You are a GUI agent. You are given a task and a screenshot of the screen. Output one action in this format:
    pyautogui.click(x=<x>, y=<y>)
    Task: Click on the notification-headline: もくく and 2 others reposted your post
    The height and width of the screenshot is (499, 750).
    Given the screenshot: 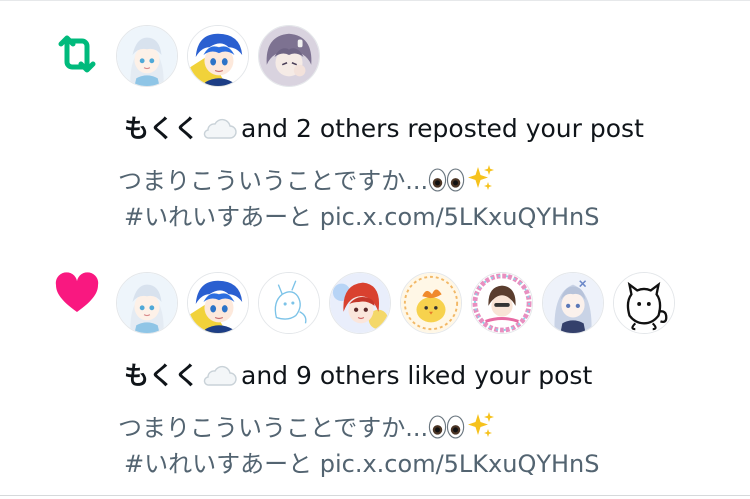 What is the action you would take?
    pyautogui.click(x=384, y=129)
    